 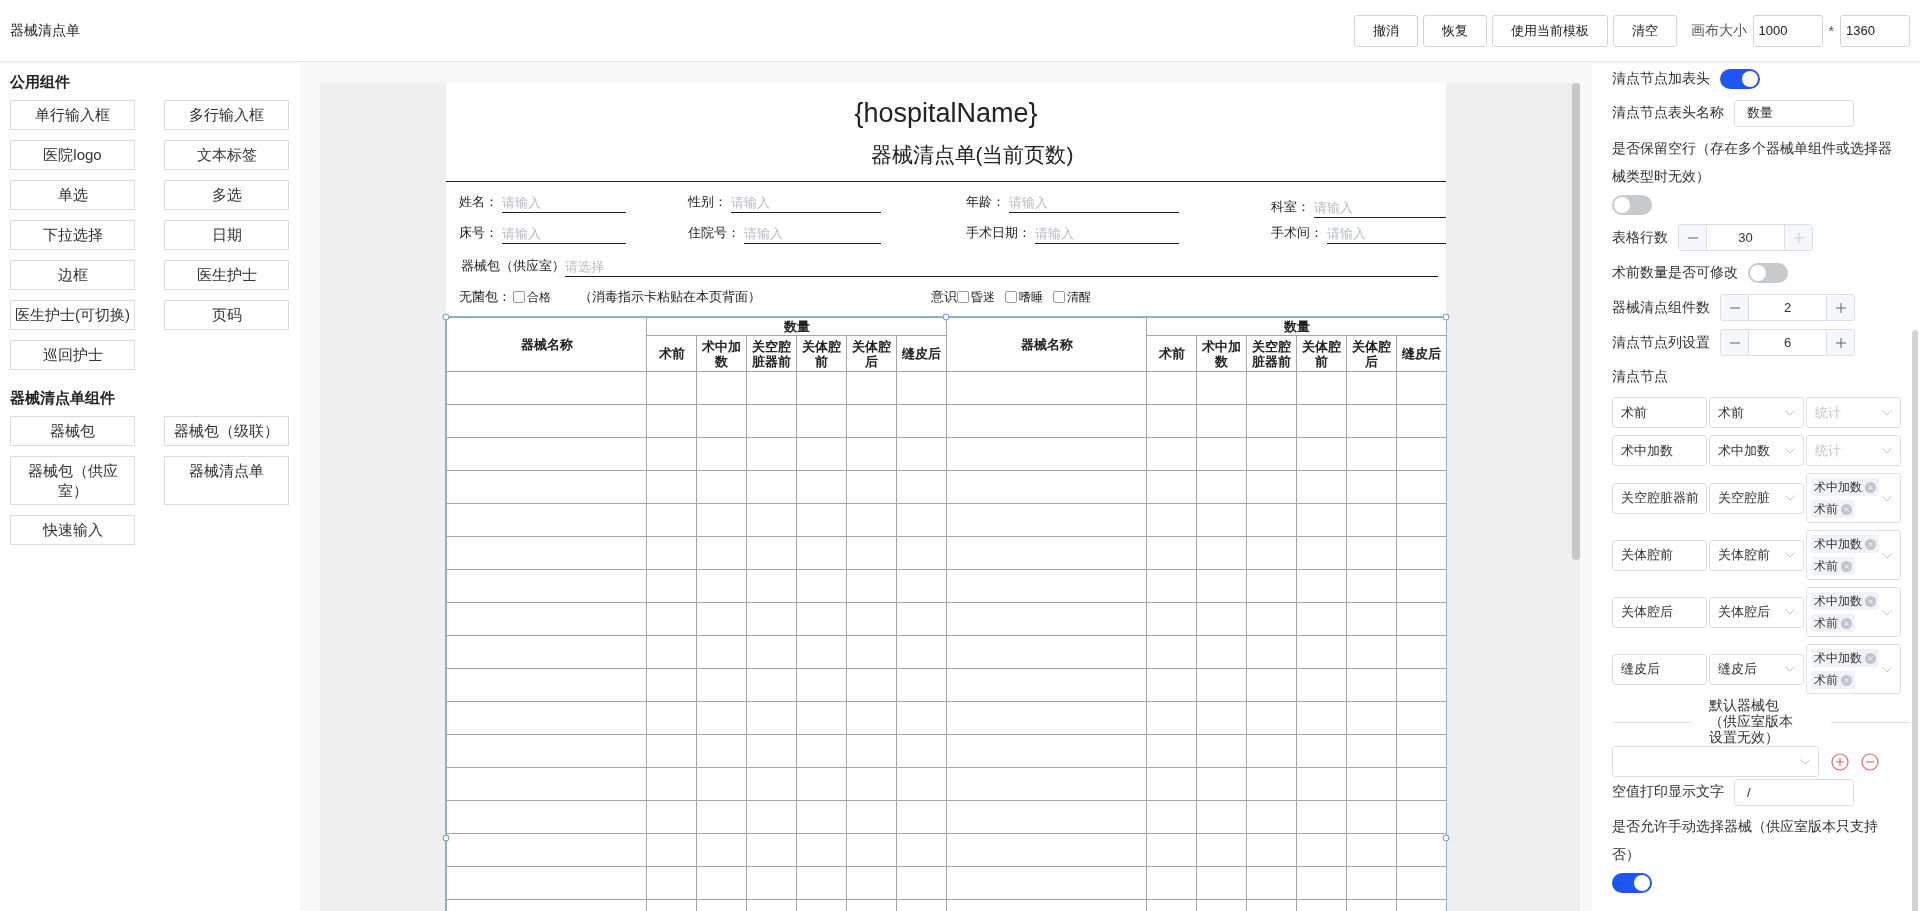 I want to click on component-button: 页码, so click(x=226, y=315).